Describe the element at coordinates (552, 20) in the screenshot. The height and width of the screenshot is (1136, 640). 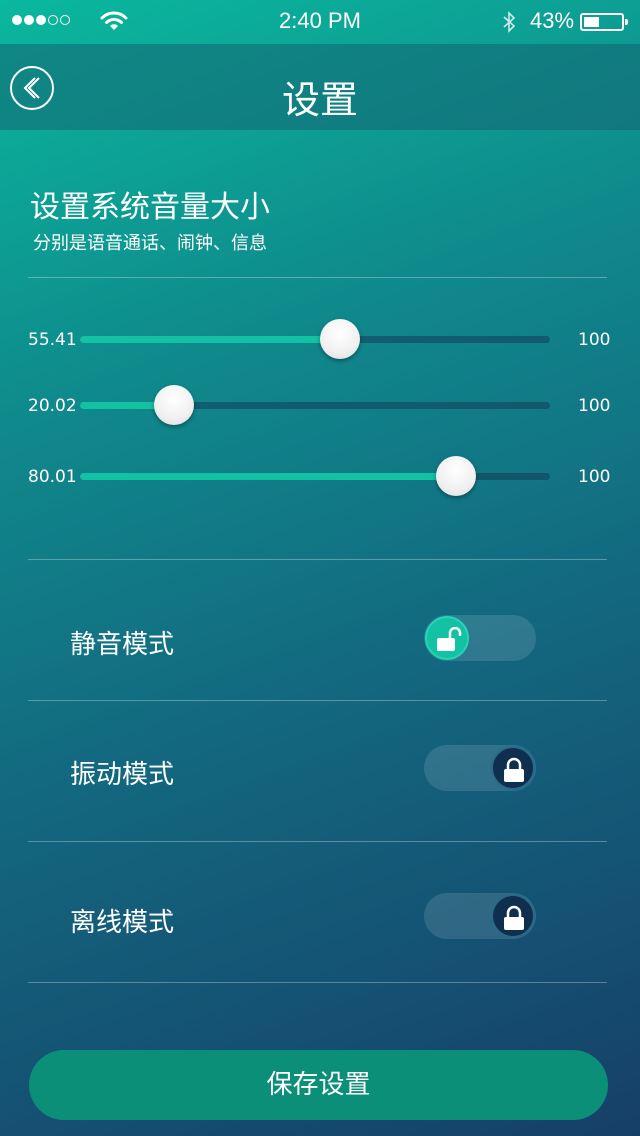
I see `battery-percent: 43%` at that location.